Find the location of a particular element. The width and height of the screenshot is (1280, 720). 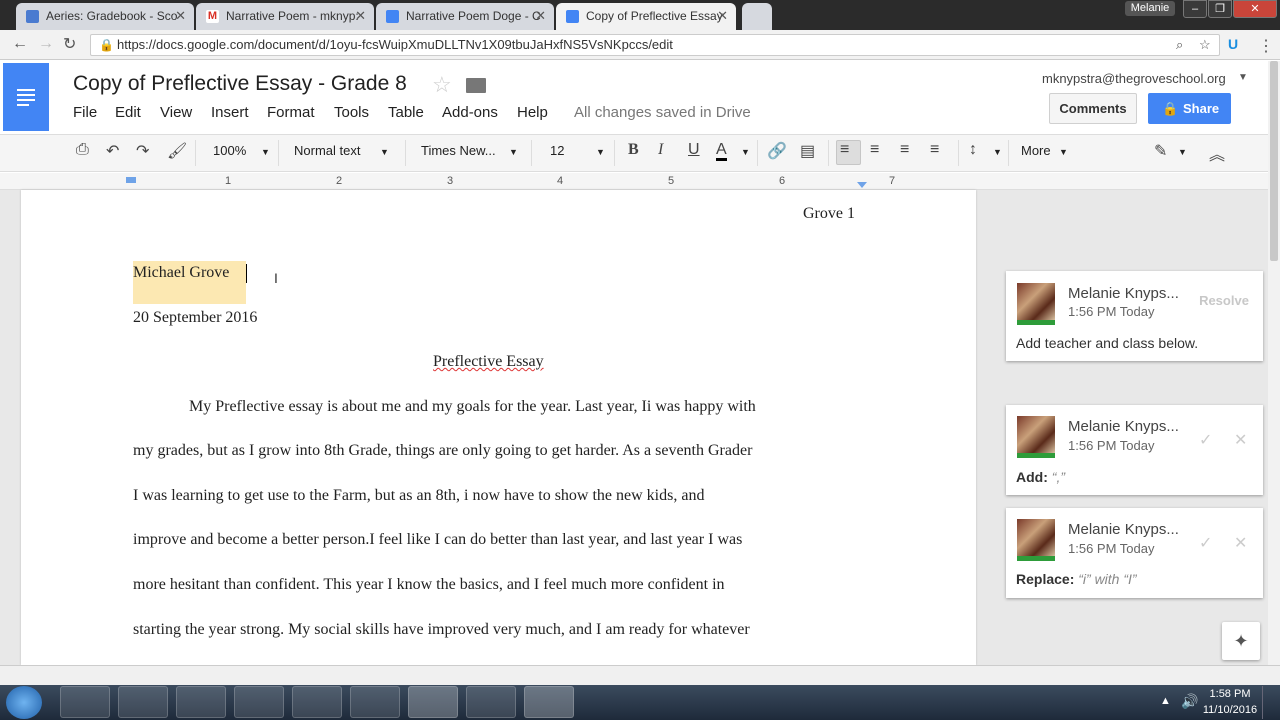

insert-link-icon: 🔗 is located at coordinates (777, 151).